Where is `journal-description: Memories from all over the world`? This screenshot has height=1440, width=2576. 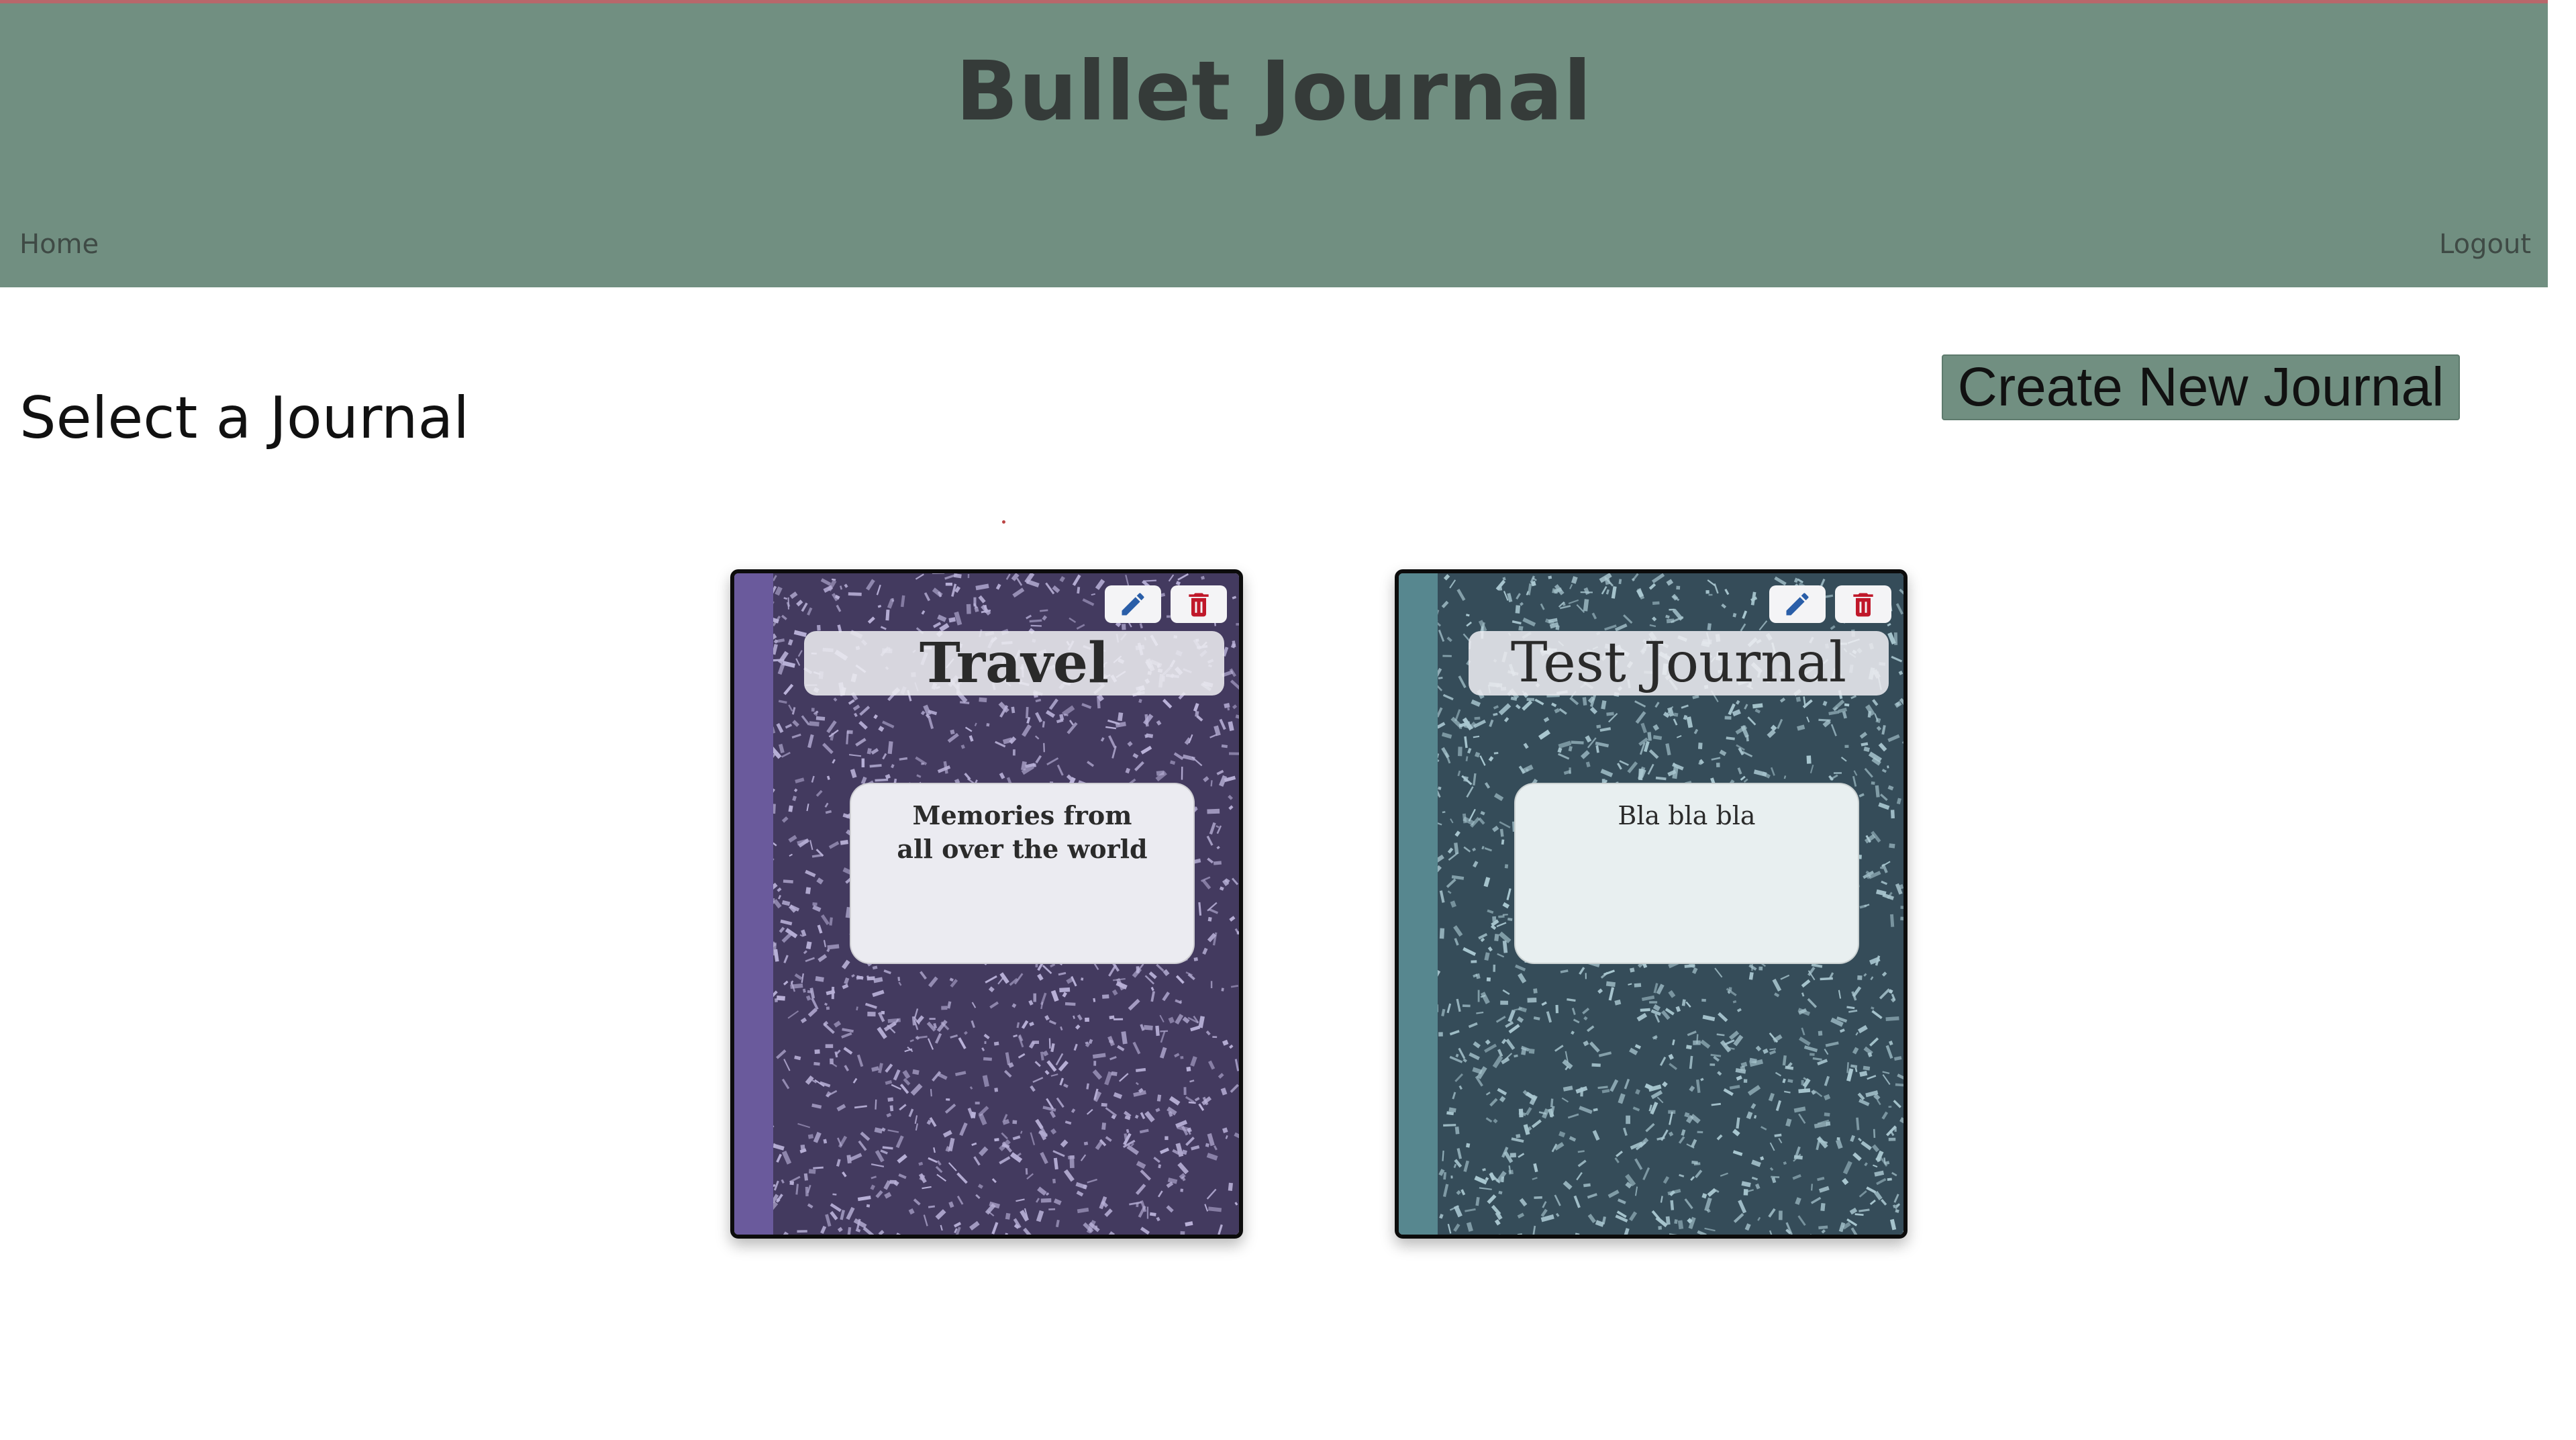
journal-description: Memories from all over the world is located at coordinates (1022, 873).